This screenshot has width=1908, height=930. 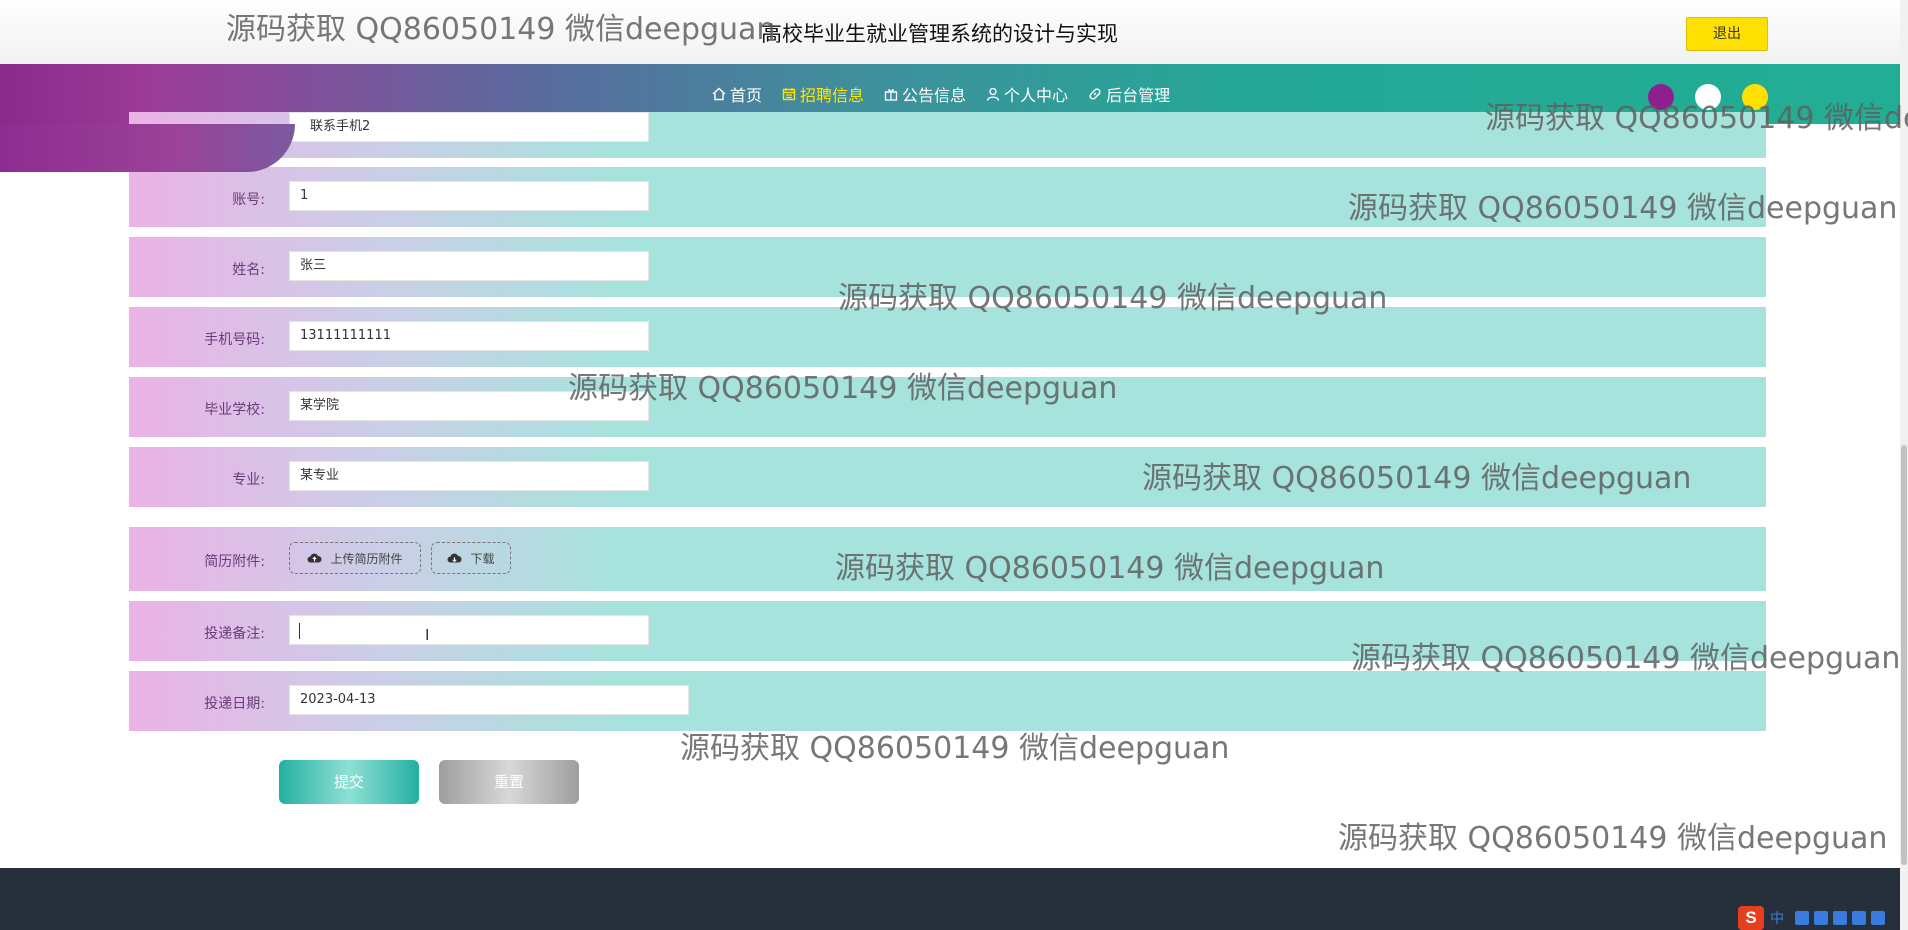 What do you see at coordinates (366, 558) in the screenshot?
I see `upload-label: 上传简历附件` at bounding box center [366, 558].